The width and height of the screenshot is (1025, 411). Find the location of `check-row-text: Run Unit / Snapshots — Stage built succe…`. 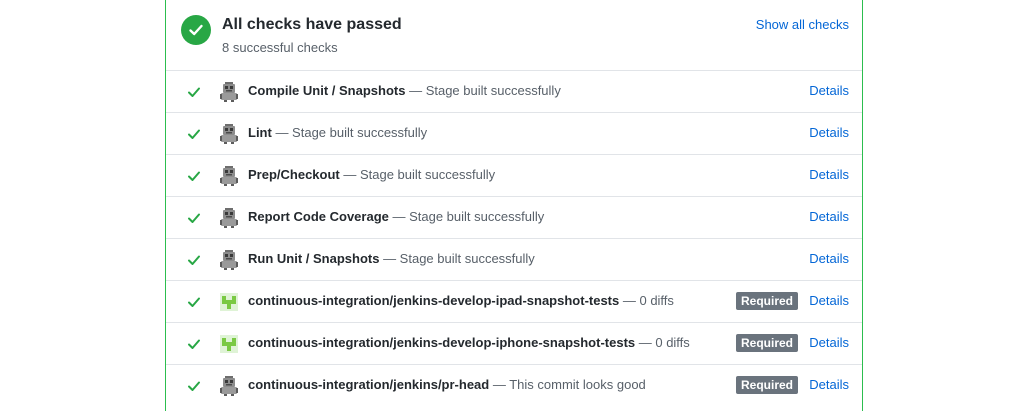

check-row-text: Run Unit / Snapshots — Stage built succe… is located at coordinates (391, 258).